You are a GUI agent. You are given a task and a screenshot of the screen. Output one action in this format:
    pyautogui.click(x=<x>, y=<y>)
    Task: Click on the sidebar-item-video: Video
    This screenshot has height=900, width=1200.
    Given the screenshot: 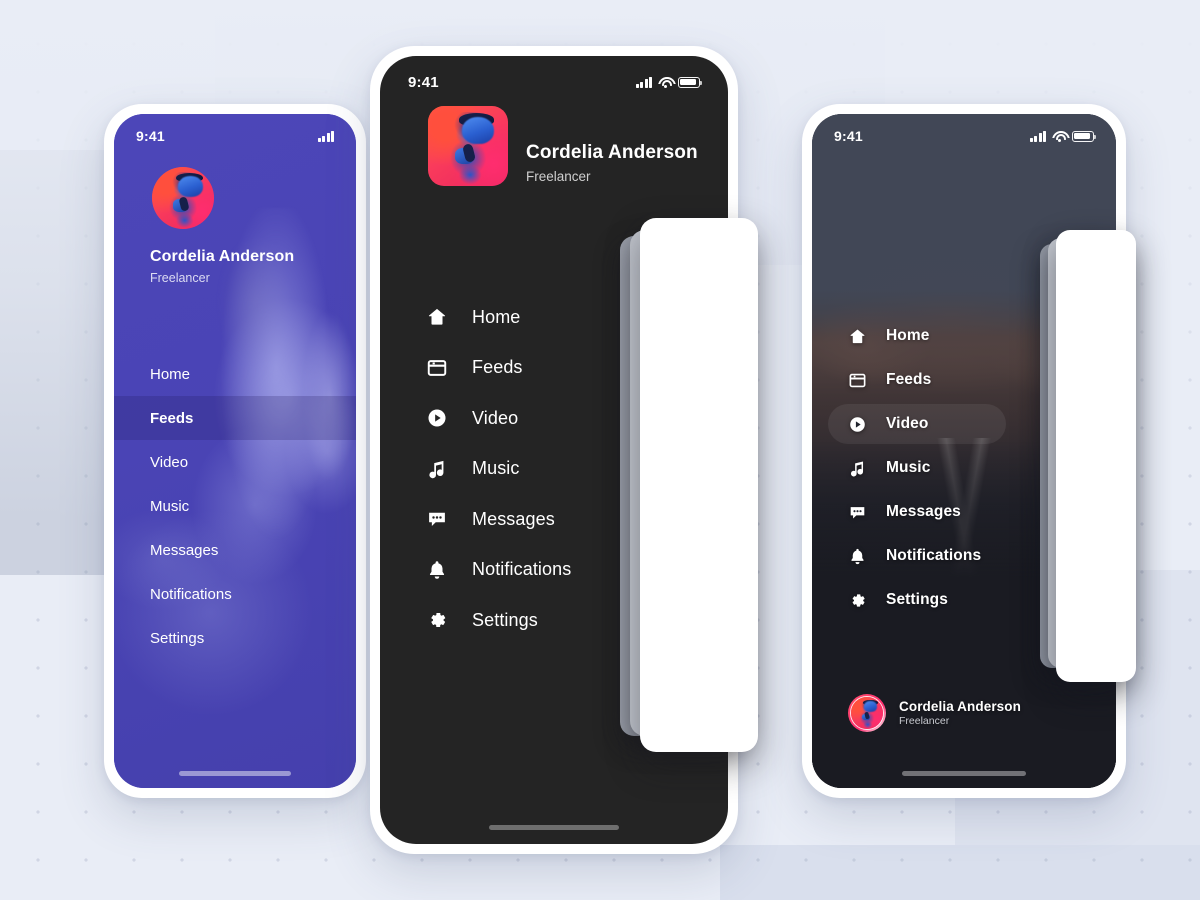 What is the action you would take?
    pyautogui.click(x=235, y=462)
    